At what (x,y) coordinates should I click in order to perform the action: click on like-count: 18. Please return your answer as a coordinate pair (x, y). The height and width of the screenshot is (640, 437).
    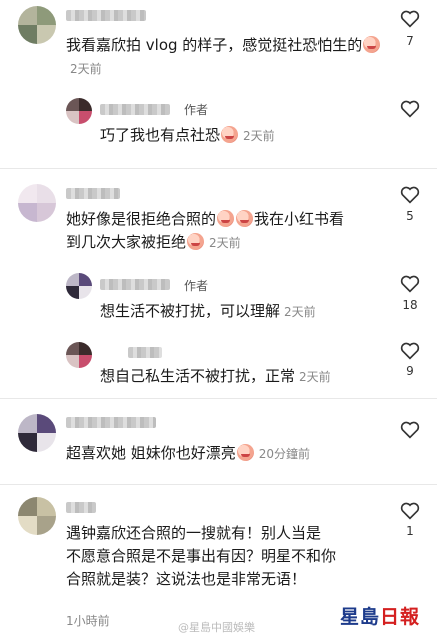
    Looking at the image, I should click on (410, 305).